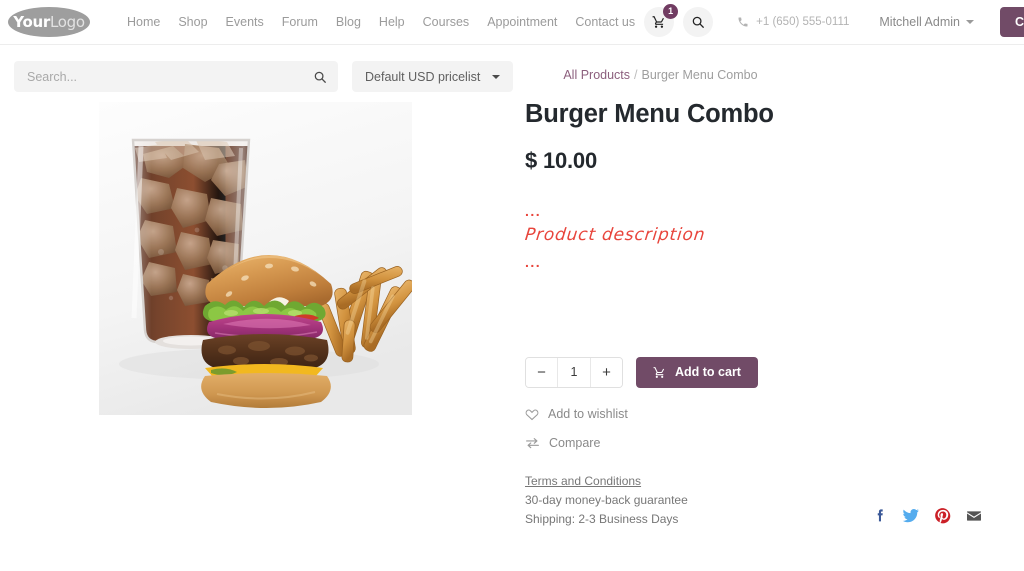 The image size is (1024, 571). I want to click on add-to-cart-row: − + Add to cart, so click(774, 372).